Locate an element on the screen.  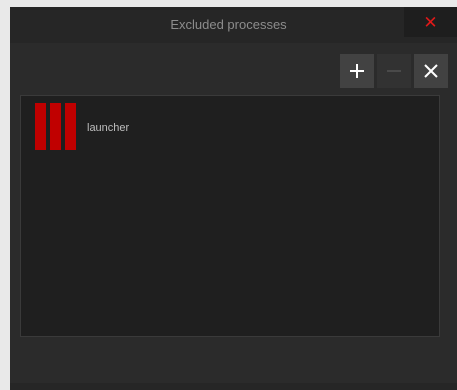
list-toolbar is located at coordinates (394, 71).